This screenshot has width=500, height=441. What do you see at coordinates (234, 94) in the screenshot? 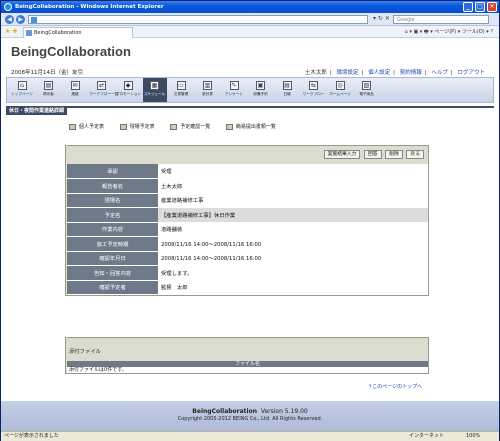
I see `toolbar-item-label: アンケート` at bounding box center [234, 94].